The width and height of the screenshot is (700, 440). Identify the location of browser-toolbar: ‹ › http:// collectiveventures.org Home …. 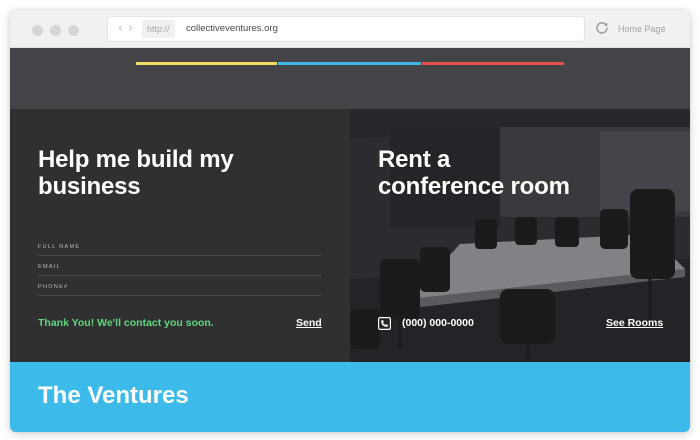
(350, 29).